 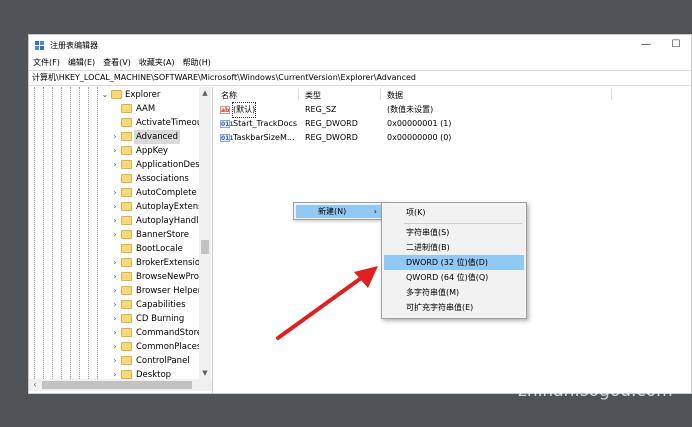 I want to click on tree-item: › AutoplayExtensi, so click(x=117, y=207).